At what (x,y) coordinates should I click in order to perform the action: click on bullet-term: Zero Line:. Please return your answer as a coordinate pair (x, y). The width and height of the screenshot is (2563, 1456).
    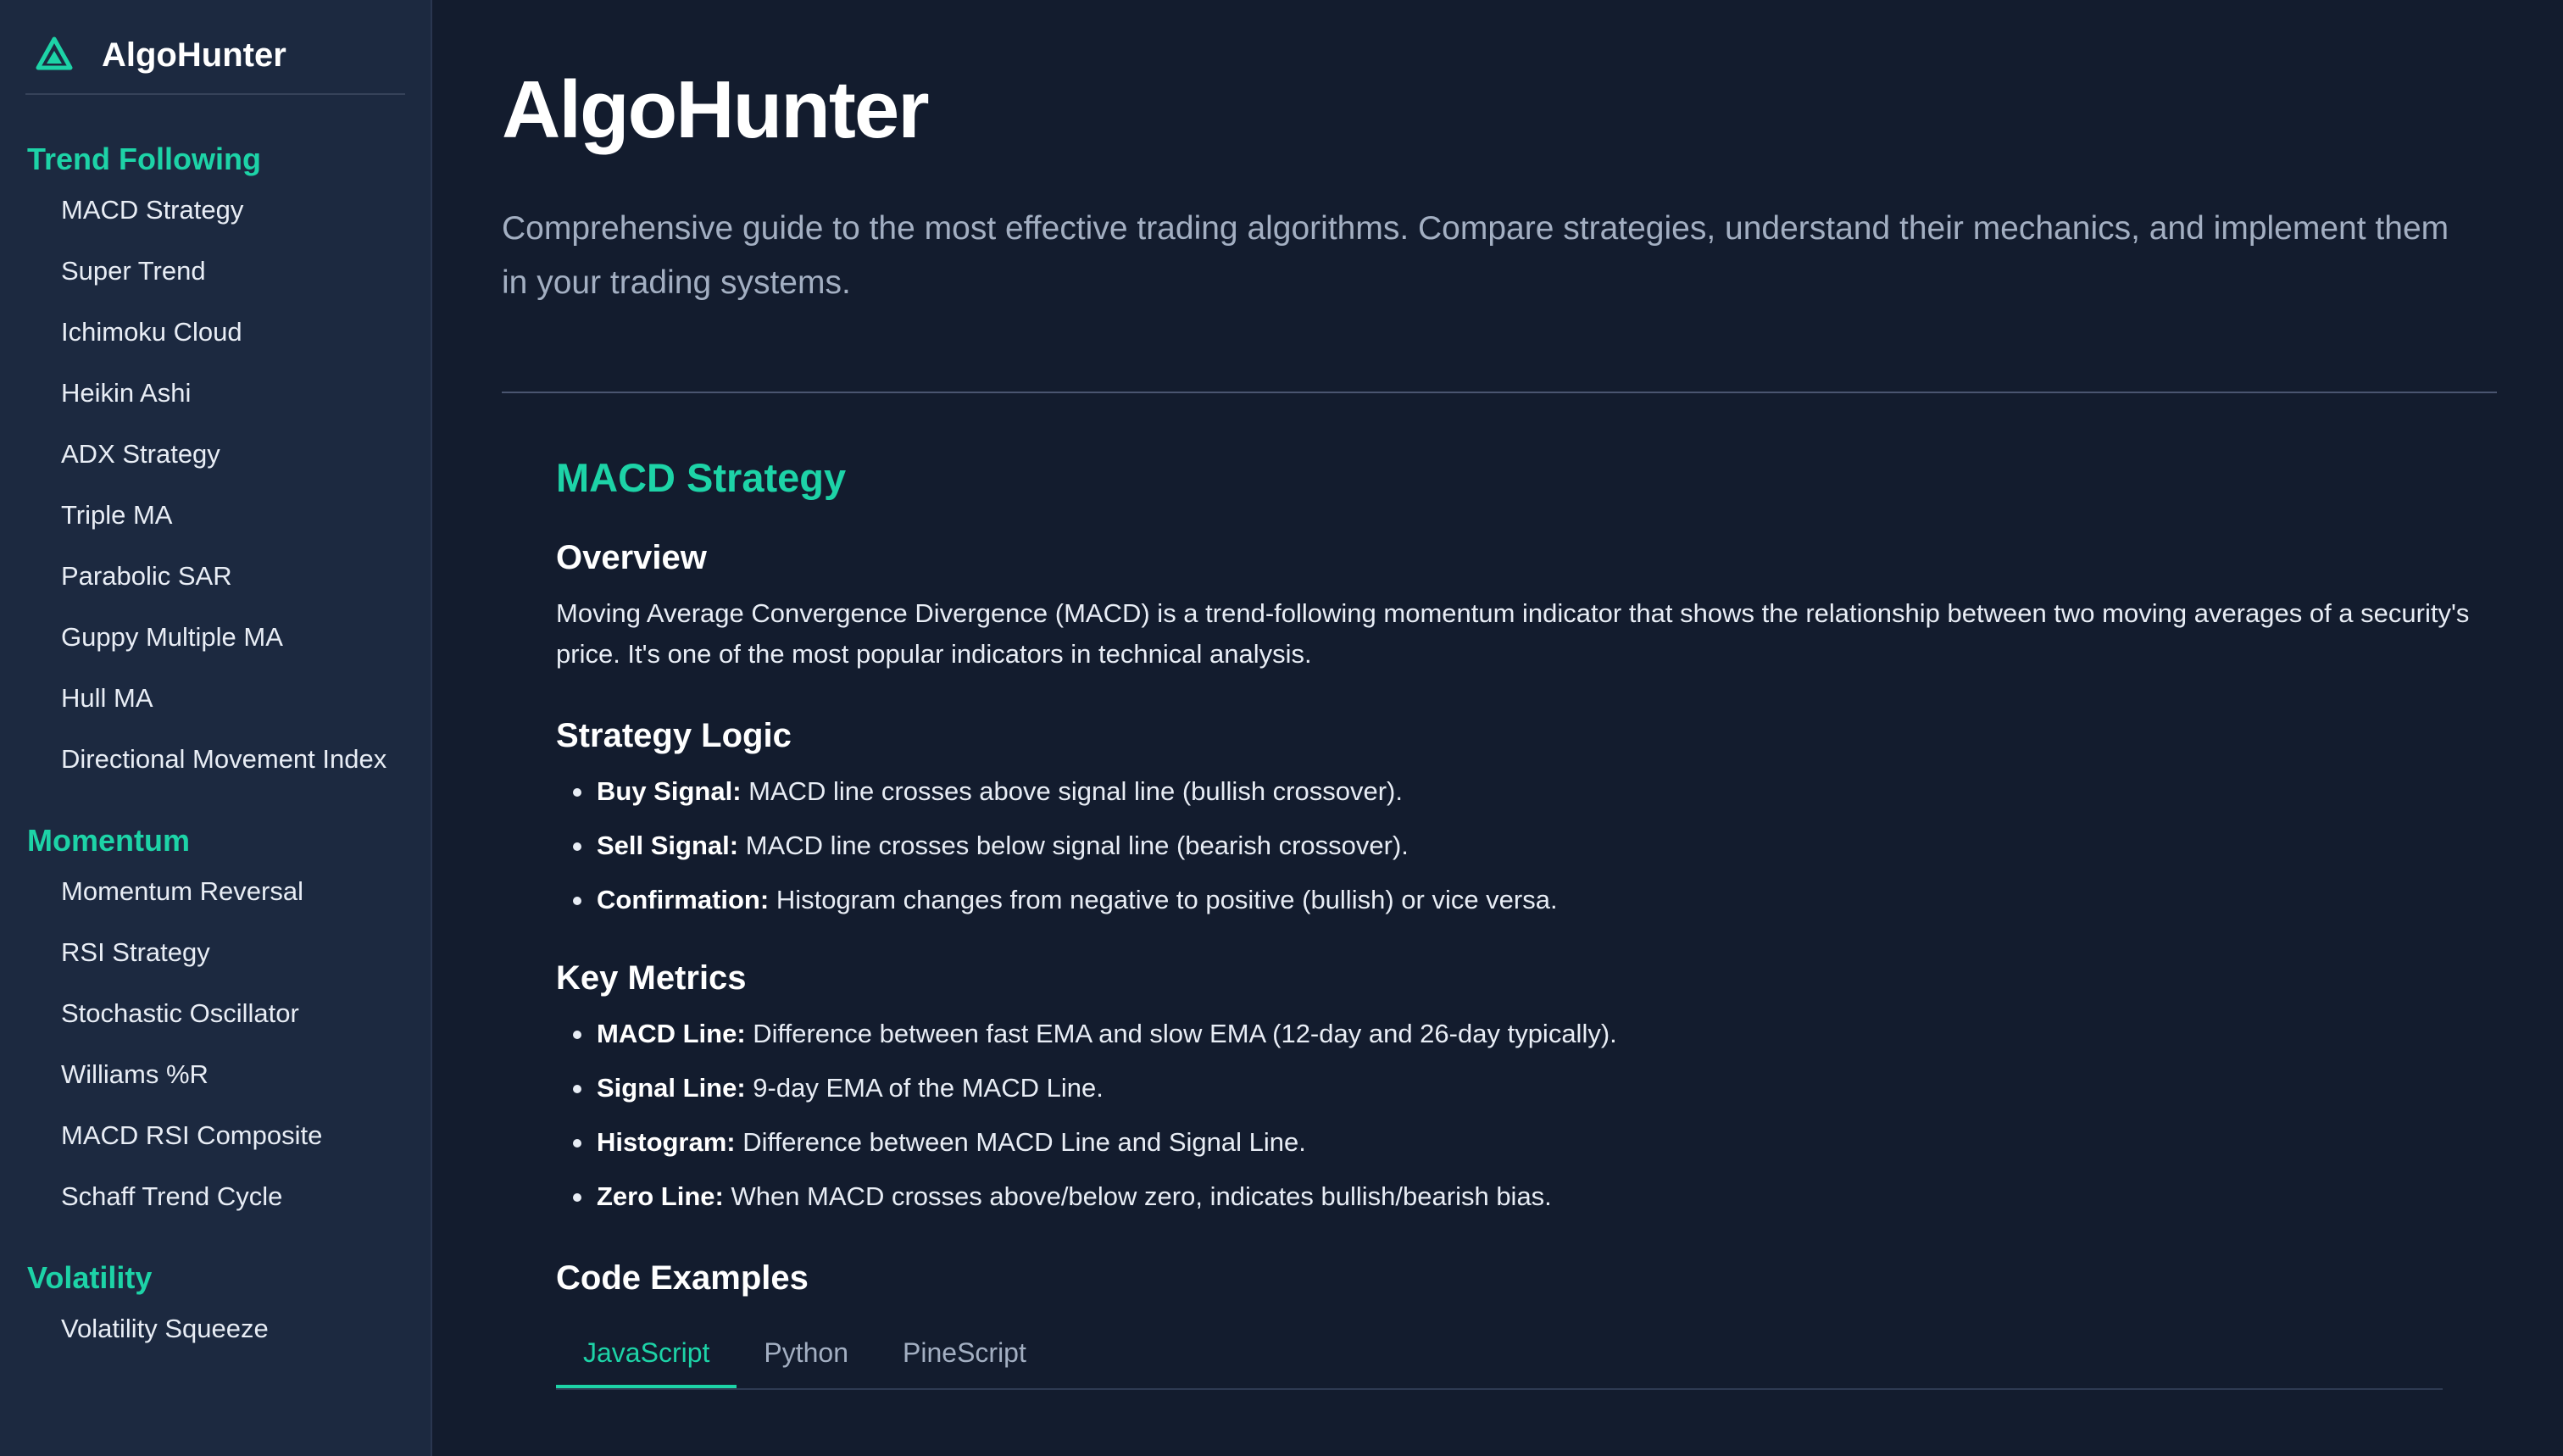
    Looking at the image, I should click on (660, 1196).